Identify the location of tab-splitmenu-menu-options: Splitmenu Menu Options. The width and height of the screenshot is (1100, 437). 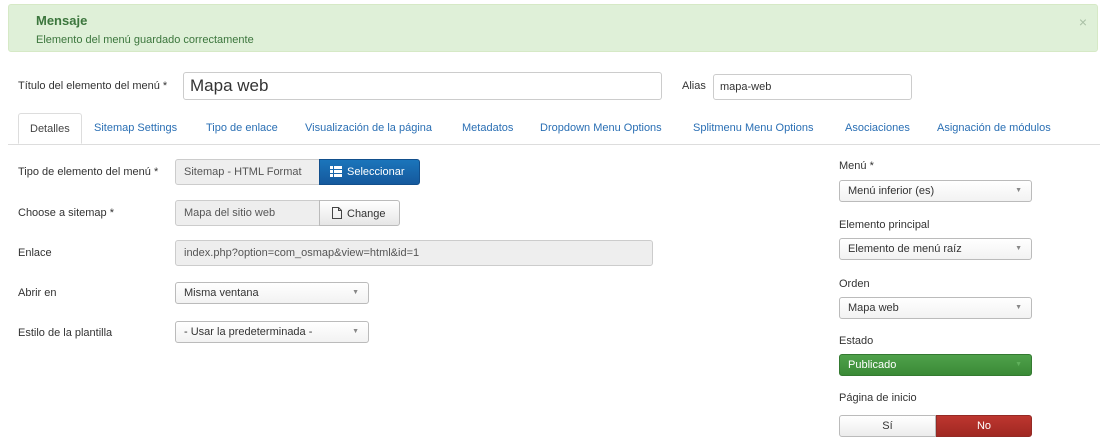
(753, 128).